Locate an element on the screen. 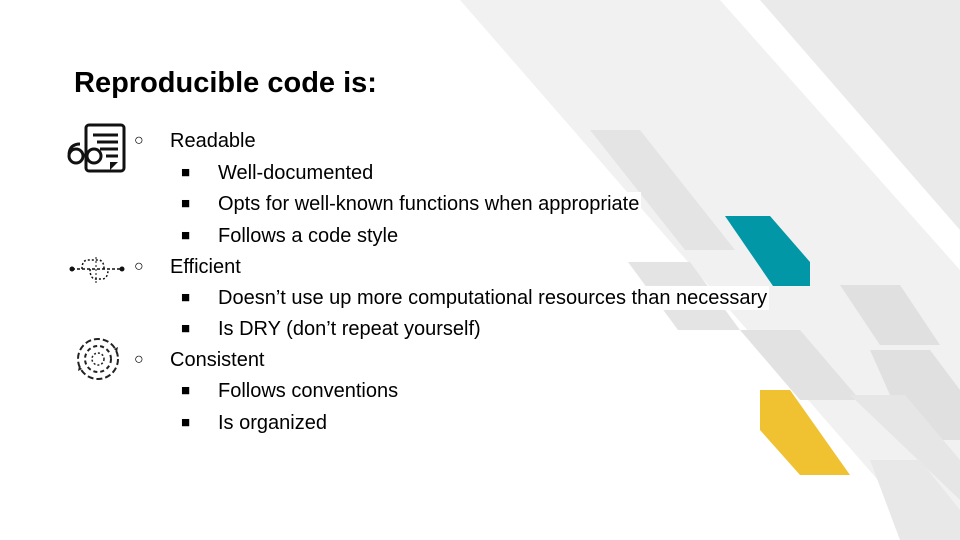  efficient-path-icon is located at coordinates (97, 270).